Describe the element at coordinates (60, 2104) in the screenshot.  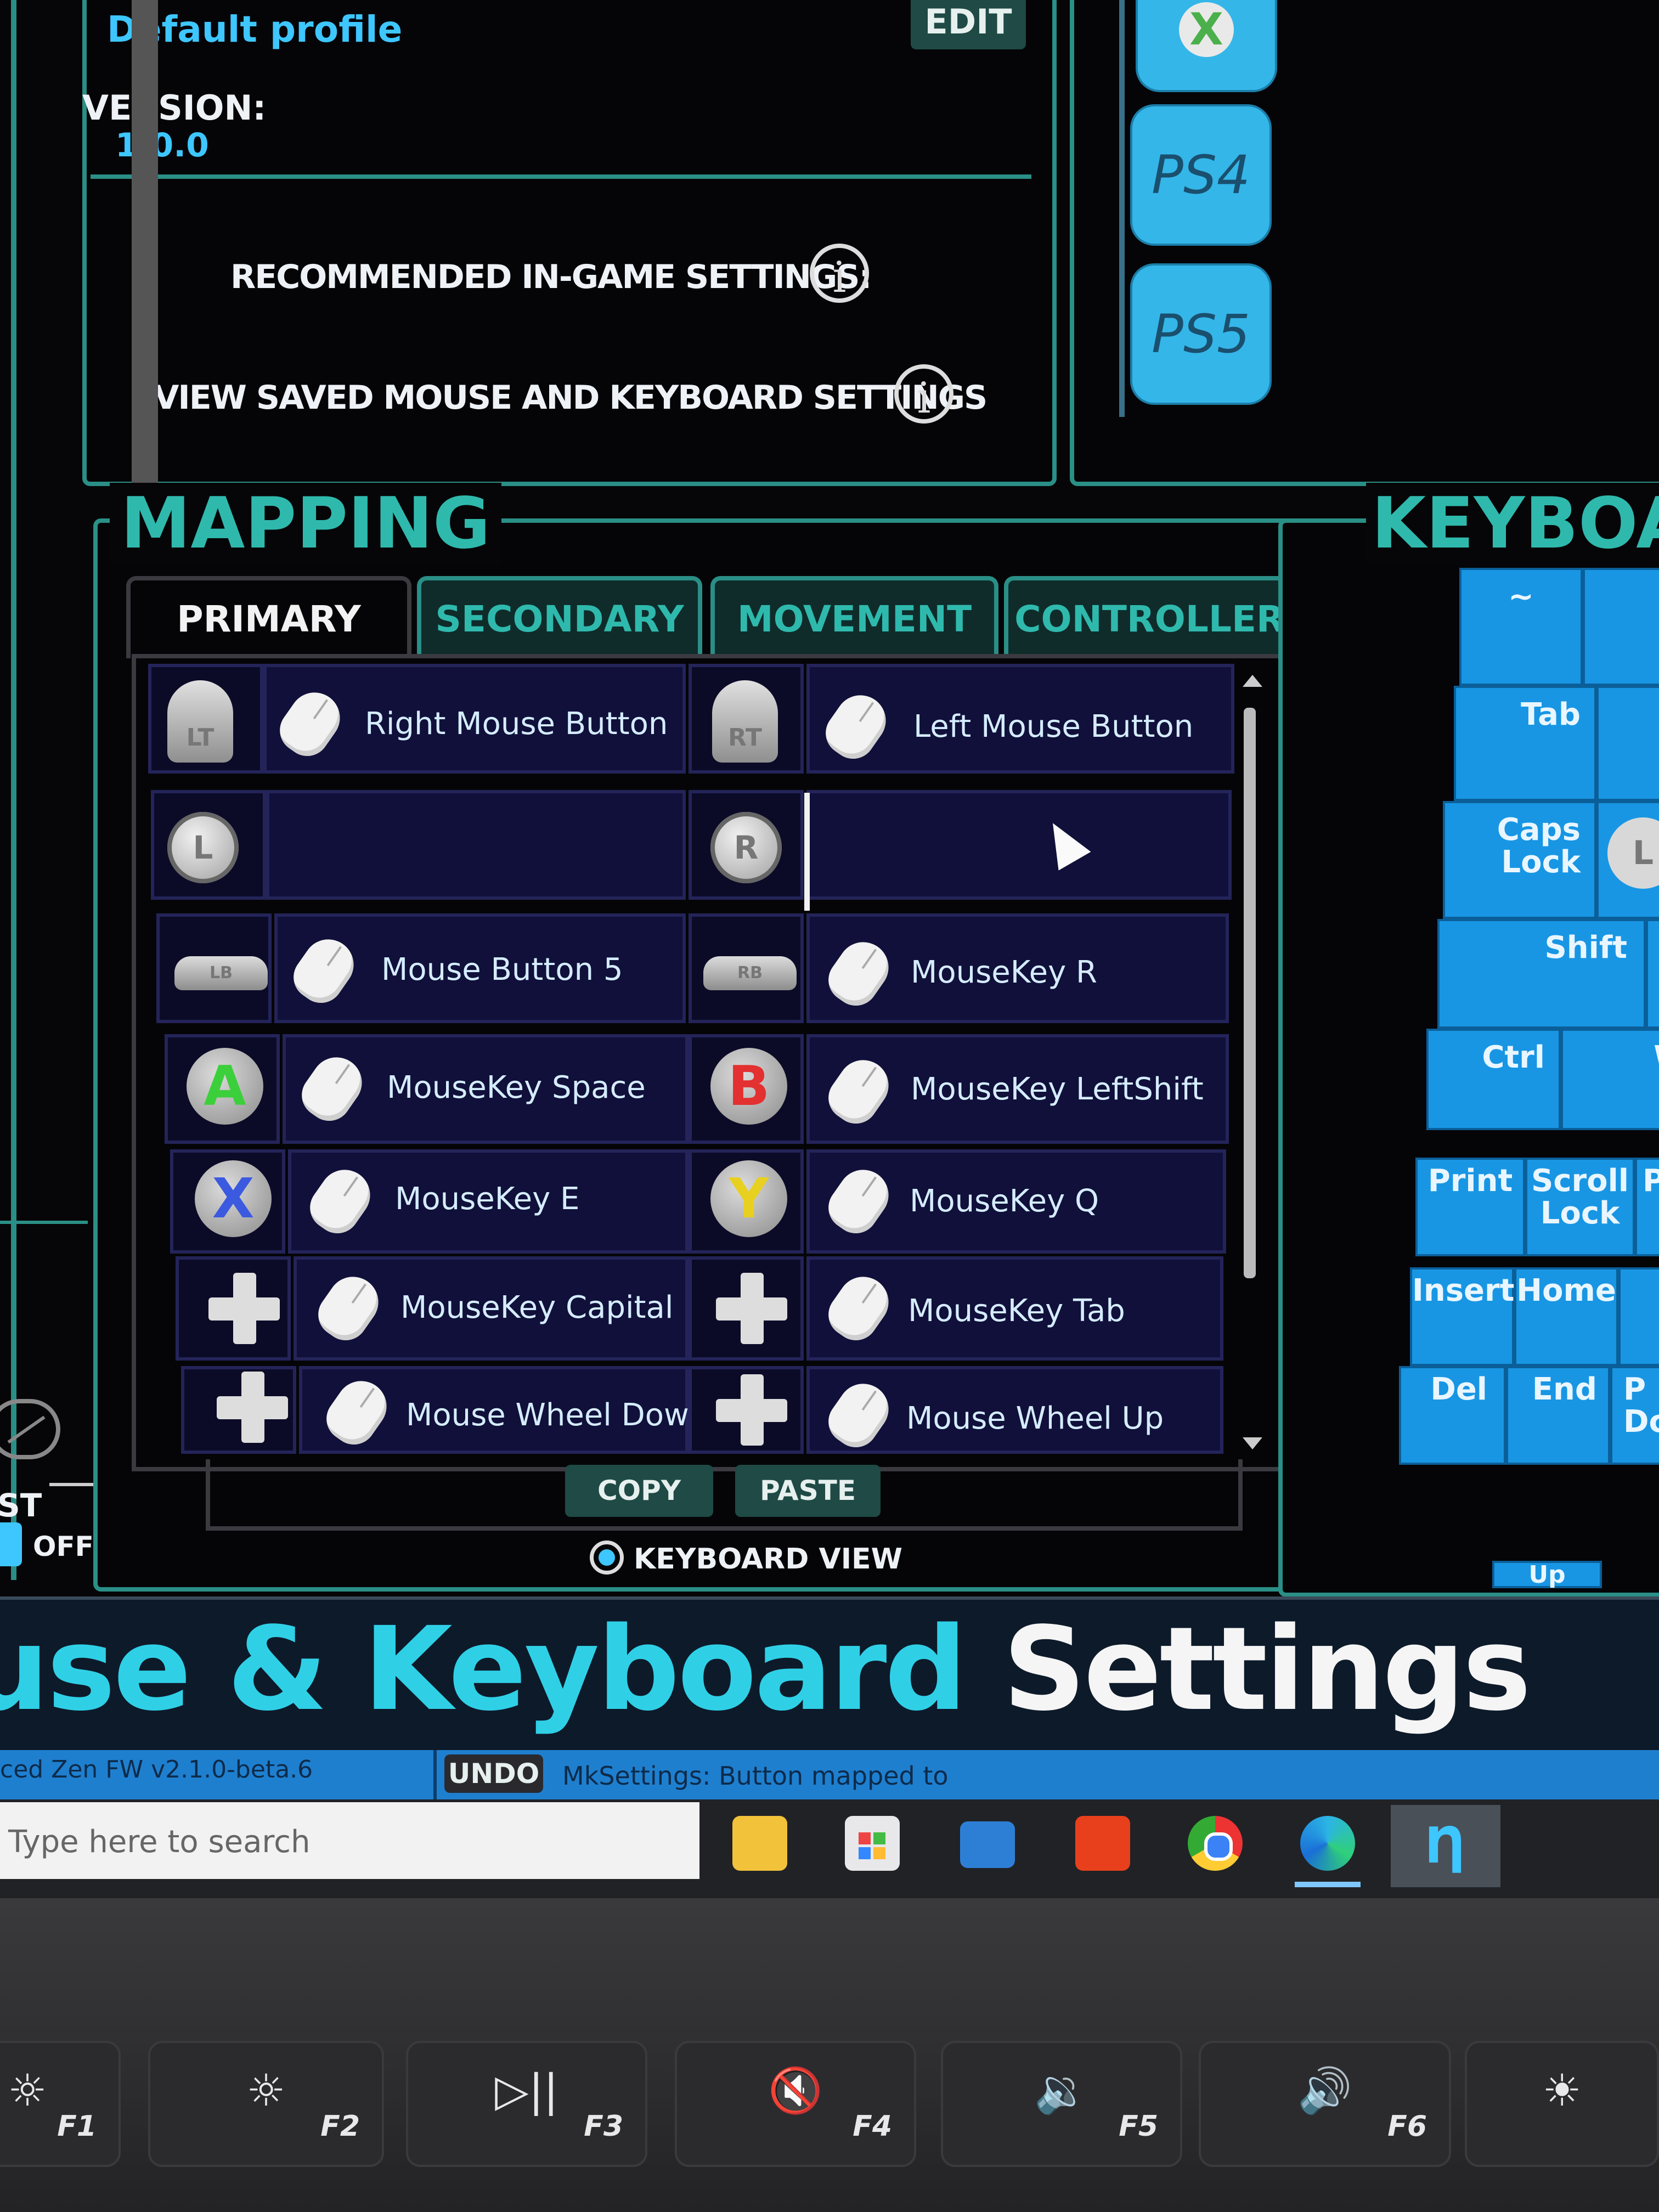
I see `fkey: ☼ F1` at that location.